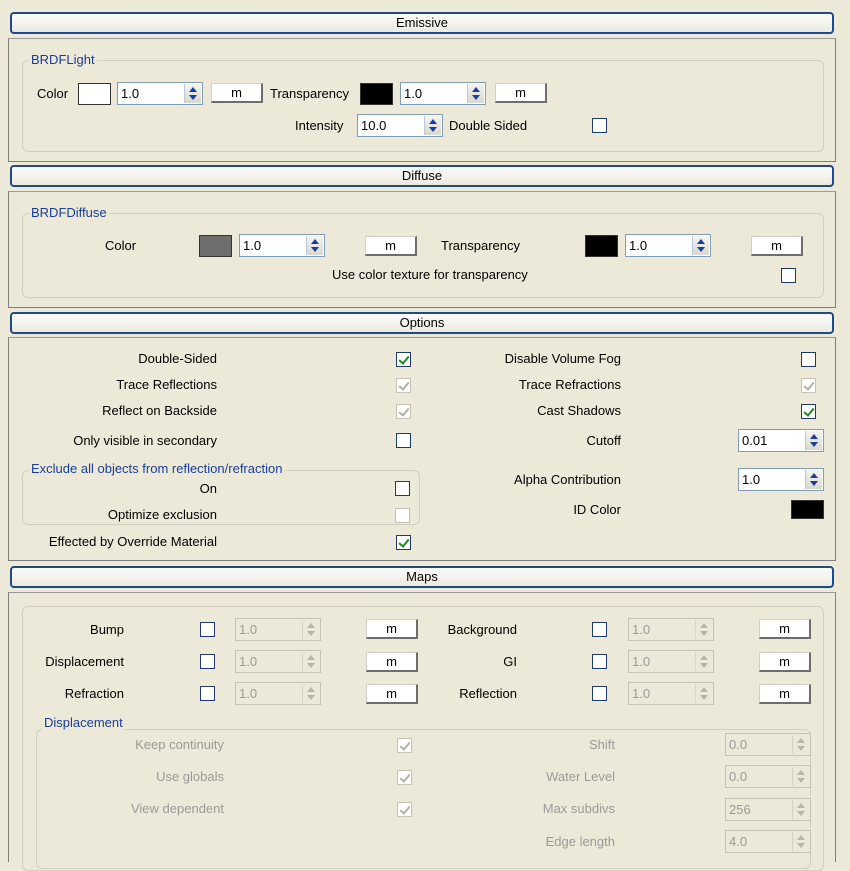 Image resolution: width=850 pixels, height=871 pixels. I want to click on disp-edge-length-value: 4.0, so click(738, 842).